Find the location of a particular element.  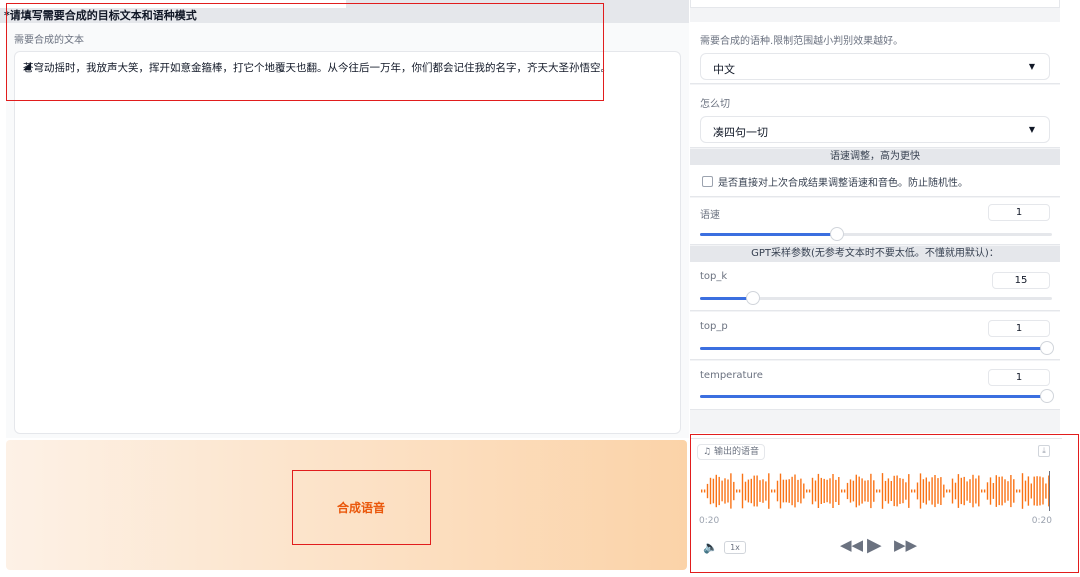

top-p-slider-fill is located at coordinates (876, 348).